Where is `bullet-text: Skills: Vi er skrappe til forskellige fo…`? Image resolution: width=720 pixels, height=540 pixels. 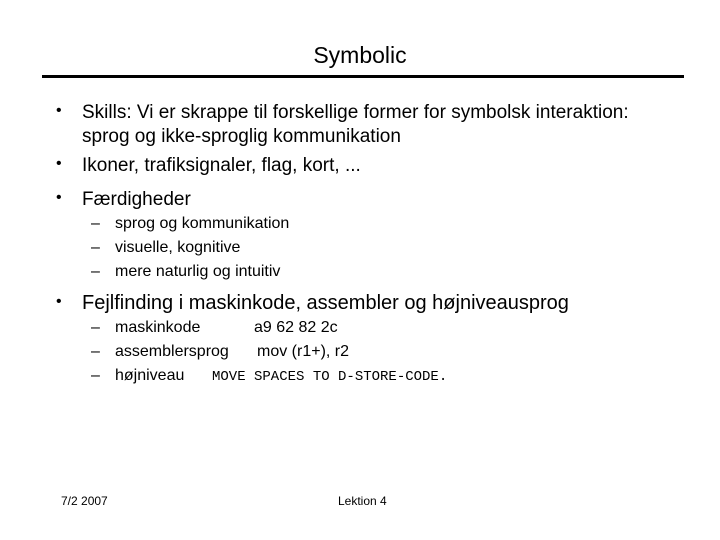
bullet-text: Skills: Vi er skrappe til forskellige fo… is located at coordinates (355, 112).